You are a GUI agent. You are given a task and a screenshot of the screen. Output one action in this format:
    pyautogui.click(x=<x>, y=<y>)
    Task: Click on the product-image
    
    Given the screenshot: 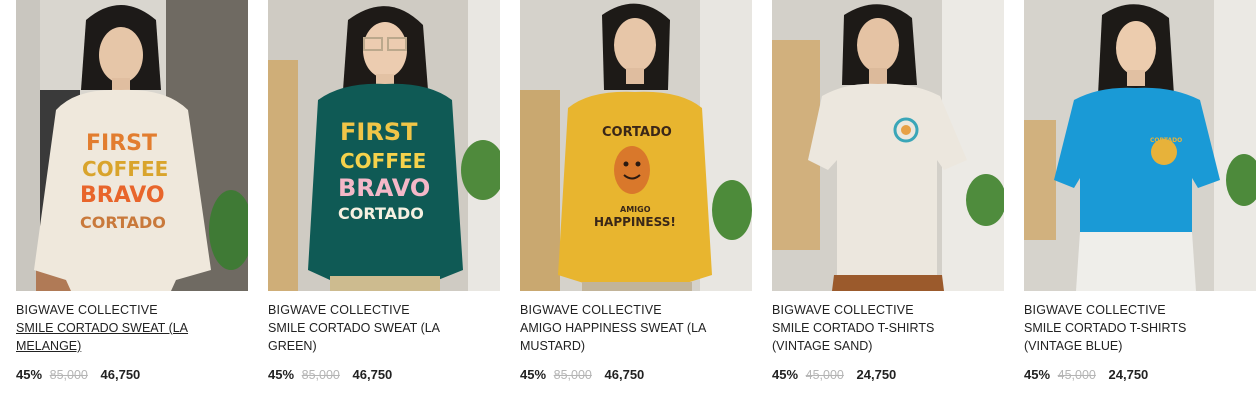 What is the action you would take?
    pyautogui.click(x=888, y=145)
    